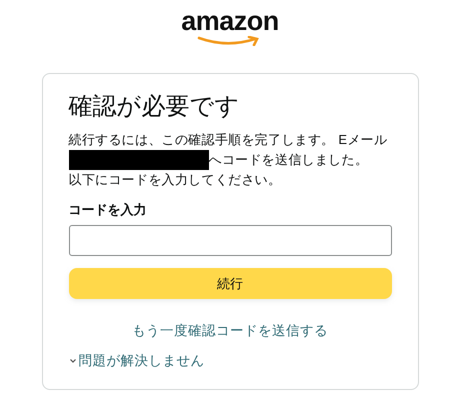 This screenshot has height=415, width=460. Describe the element at coordinates (108, 210) in the screenshot. I see `field-label: コードを入力` at that location.